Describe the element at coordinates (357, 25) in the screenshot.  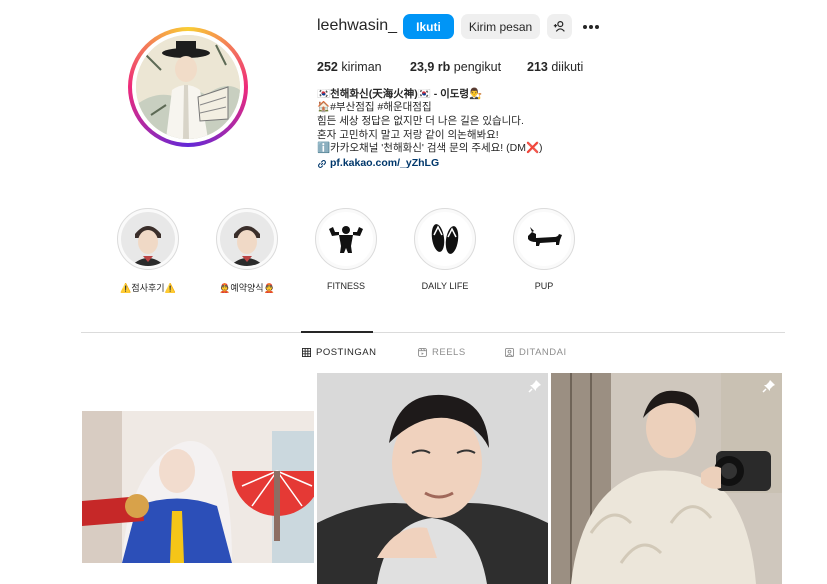
I see `username: leehwasin_` at that location.